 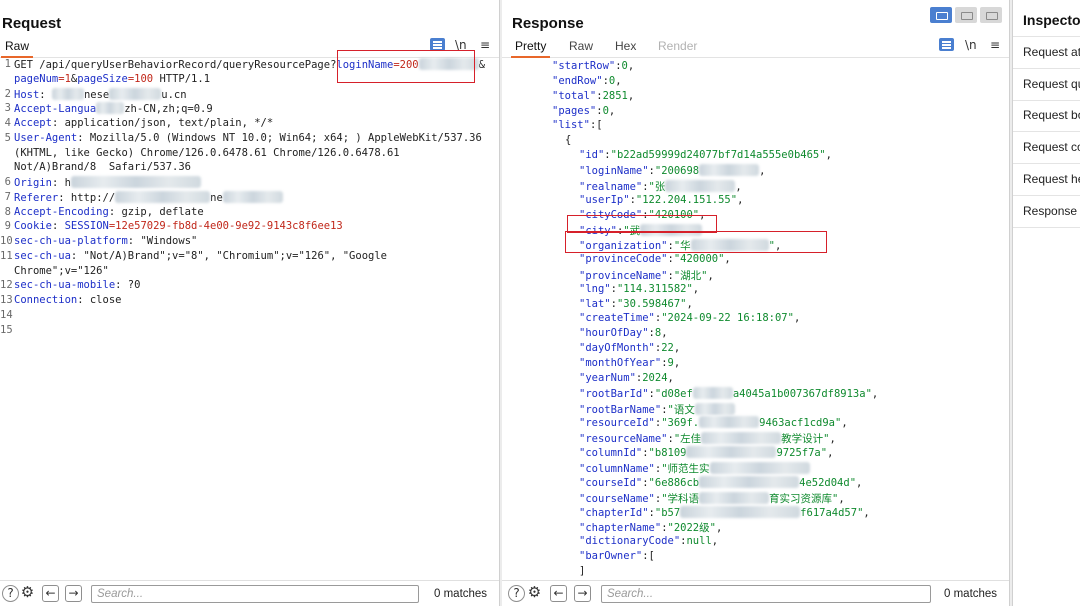 What do you see at coordinates (828, 482) in the screenshot?
I see `json-value: 4e52d04d"` at bounding box center [828, 482].